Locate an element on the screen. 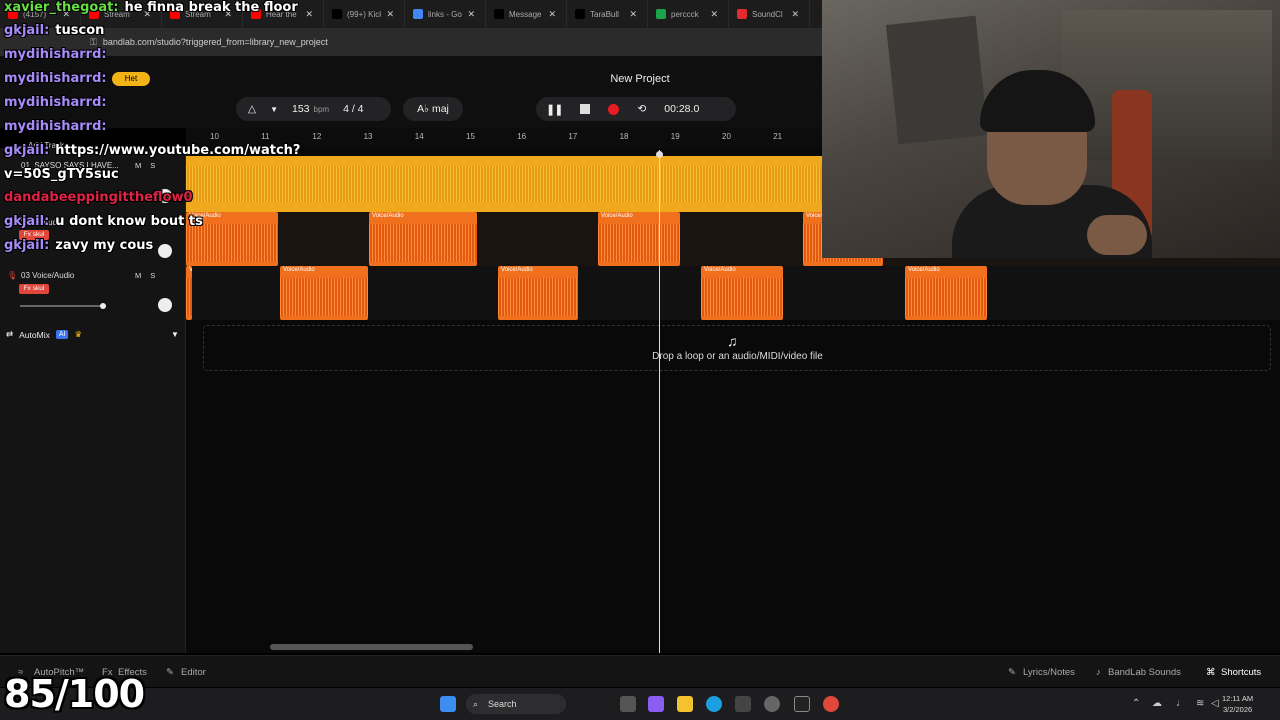 The image size is (1280, 720). lyrics-button: Lyrics/Notes is located at coordinates (1049, 672).